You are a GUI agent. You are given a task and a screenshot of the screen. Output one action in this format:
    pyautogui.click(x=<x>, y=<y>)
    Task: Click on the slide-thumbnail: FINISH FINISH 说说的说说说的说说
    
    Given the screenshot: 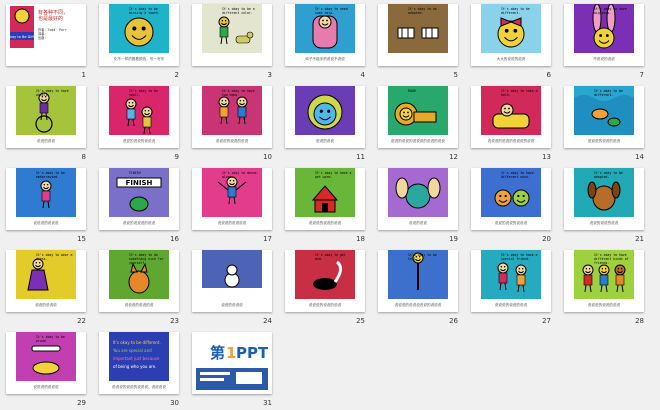 What is the action you would take?
    pyautogui.click(x=139, y=199)
    